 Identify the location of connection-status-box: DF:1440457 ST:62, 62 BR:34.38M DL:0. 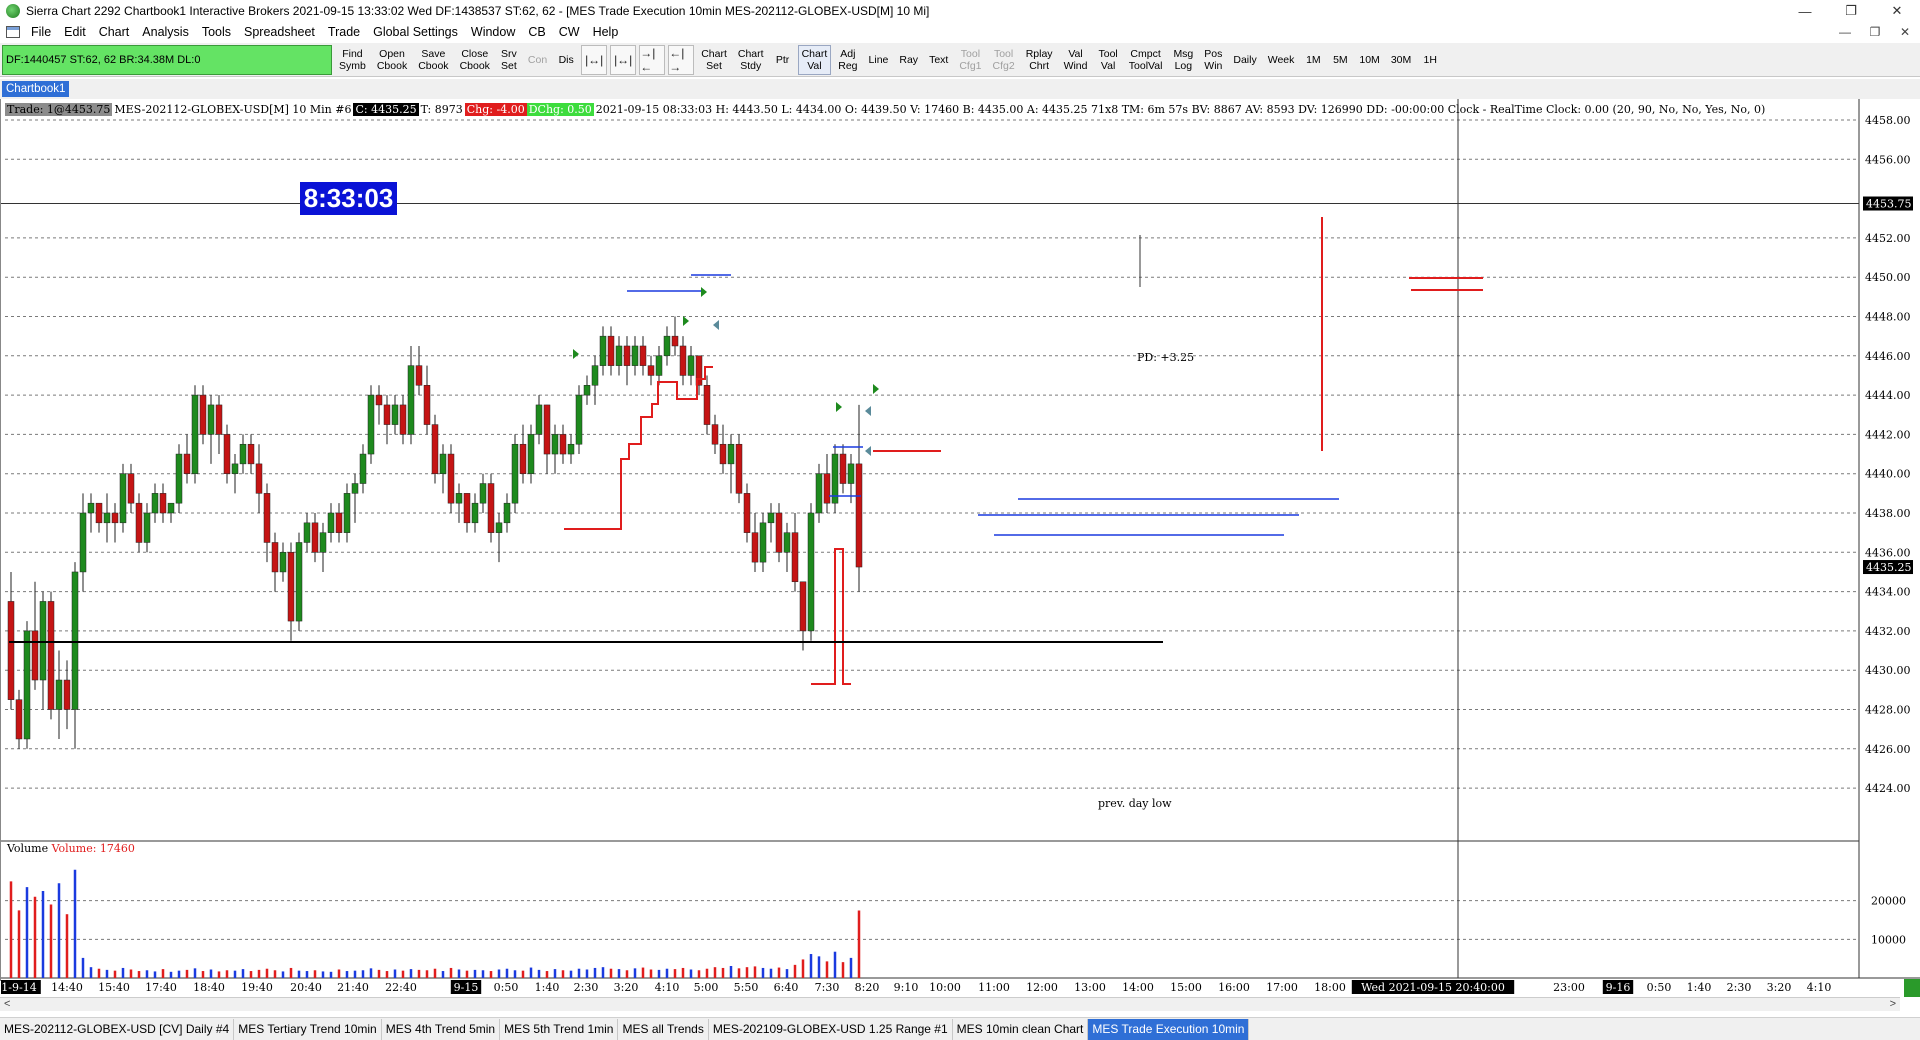
(167, 59).